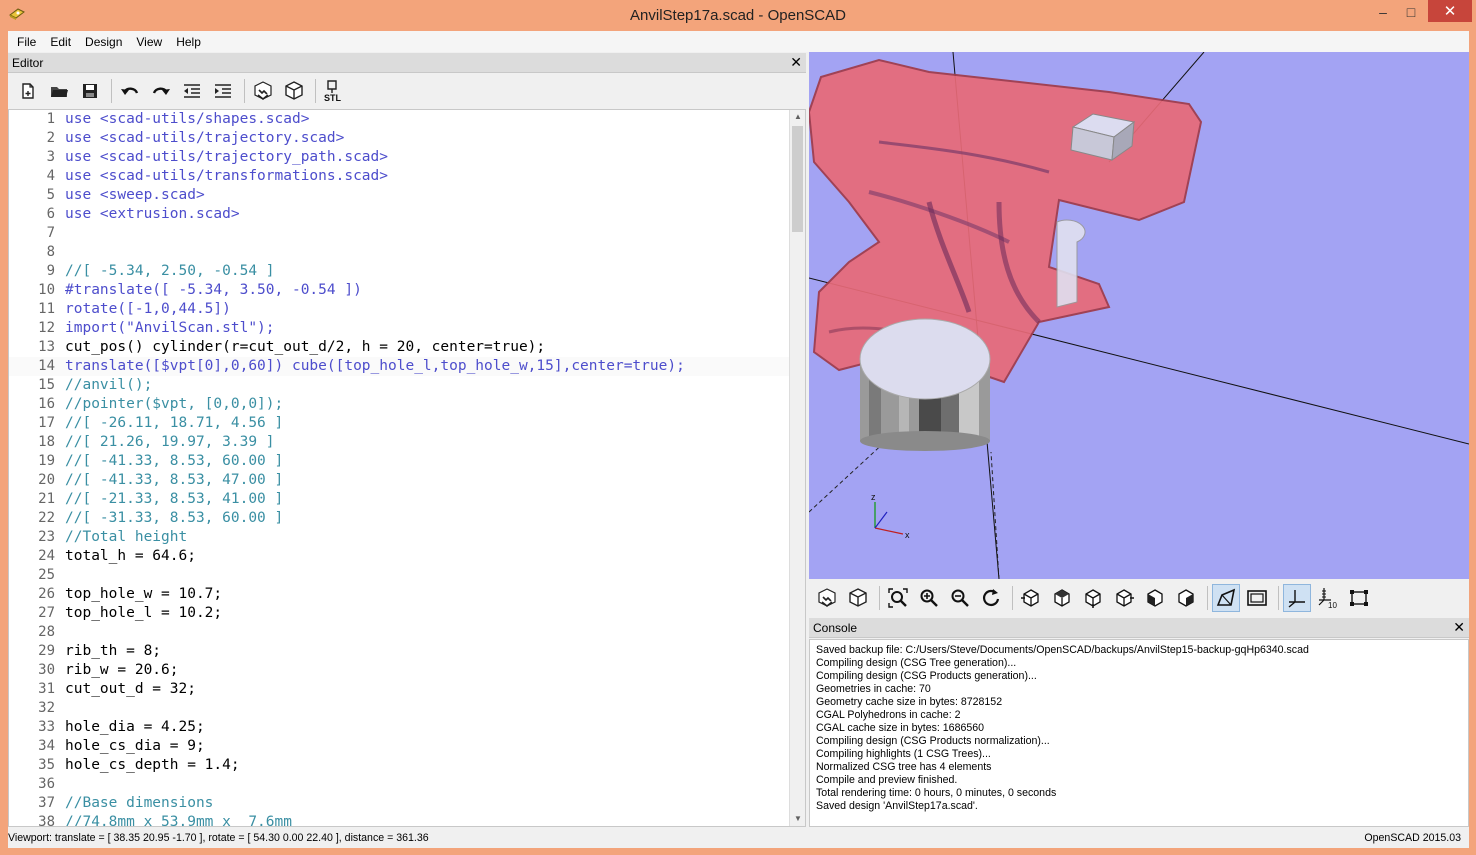 Image resolution: width=1476 pixels, height=855 pixels. I want to click on minimize-button: –, so click(1383, 12).